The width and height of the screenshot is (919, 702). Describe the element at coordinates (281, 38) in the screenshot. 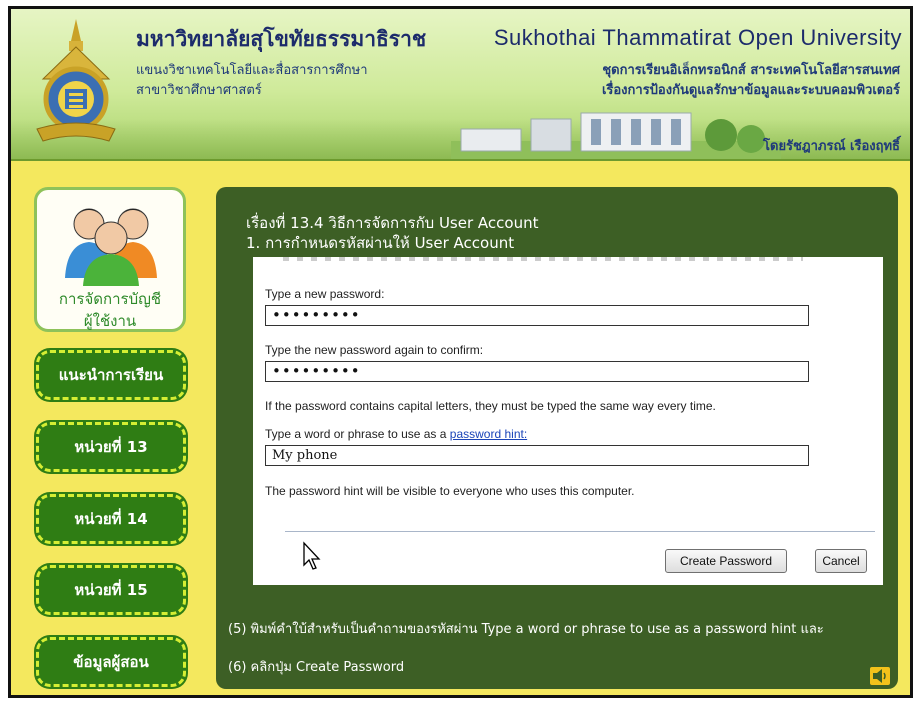

I see `university-thai-name: มหาวิทยาลัยสุโขทัยธรรมาธิราช` at that location.